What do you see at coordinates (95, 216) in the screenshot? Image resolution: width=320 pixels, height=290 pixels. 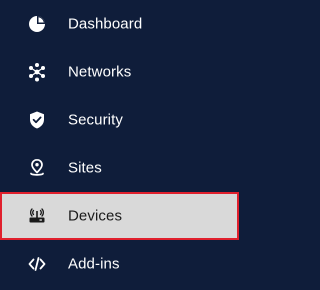 I see `sidebar-item-label: Devices` at bounding box center [95, 216].